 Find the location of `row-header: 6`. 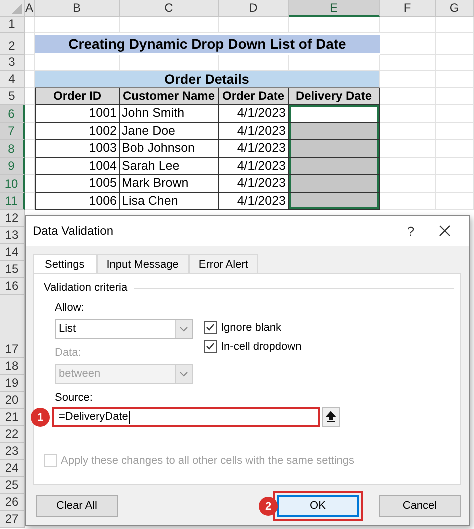

row-header: 6 is located at coordinates (12, 113).